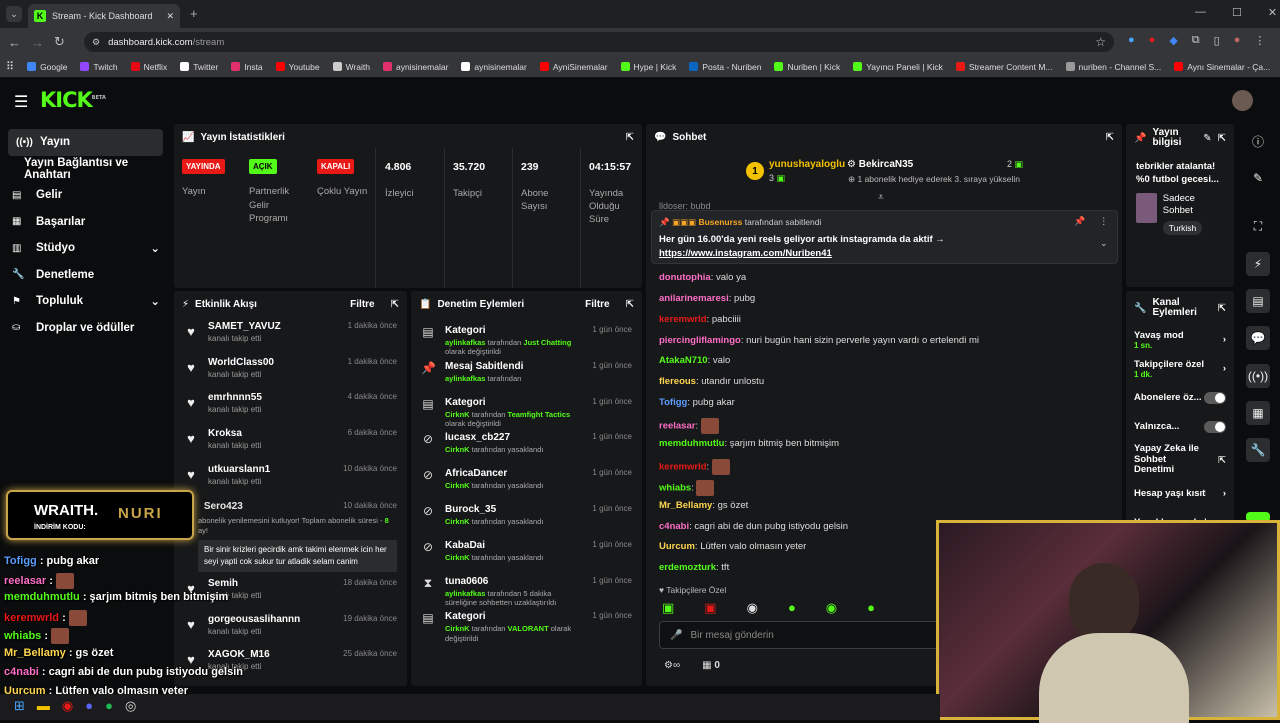 This screenshot has width=1280, height=723. Describe the element at coordinates (675, 488) in the screenshot. I see `chat-username: whiabs` at that location.